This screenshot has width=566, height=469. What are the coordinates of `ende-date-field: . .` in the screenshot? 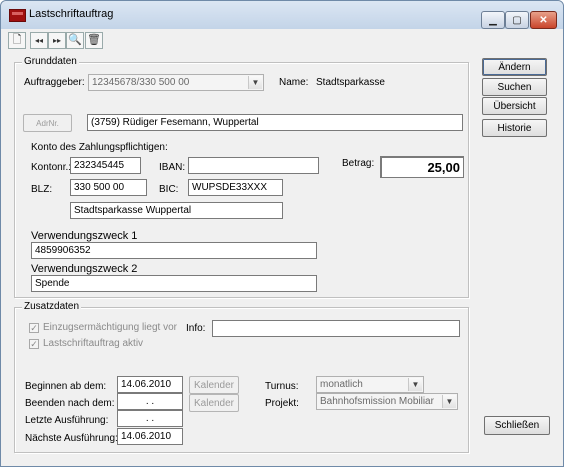 It's located at (150, 401).